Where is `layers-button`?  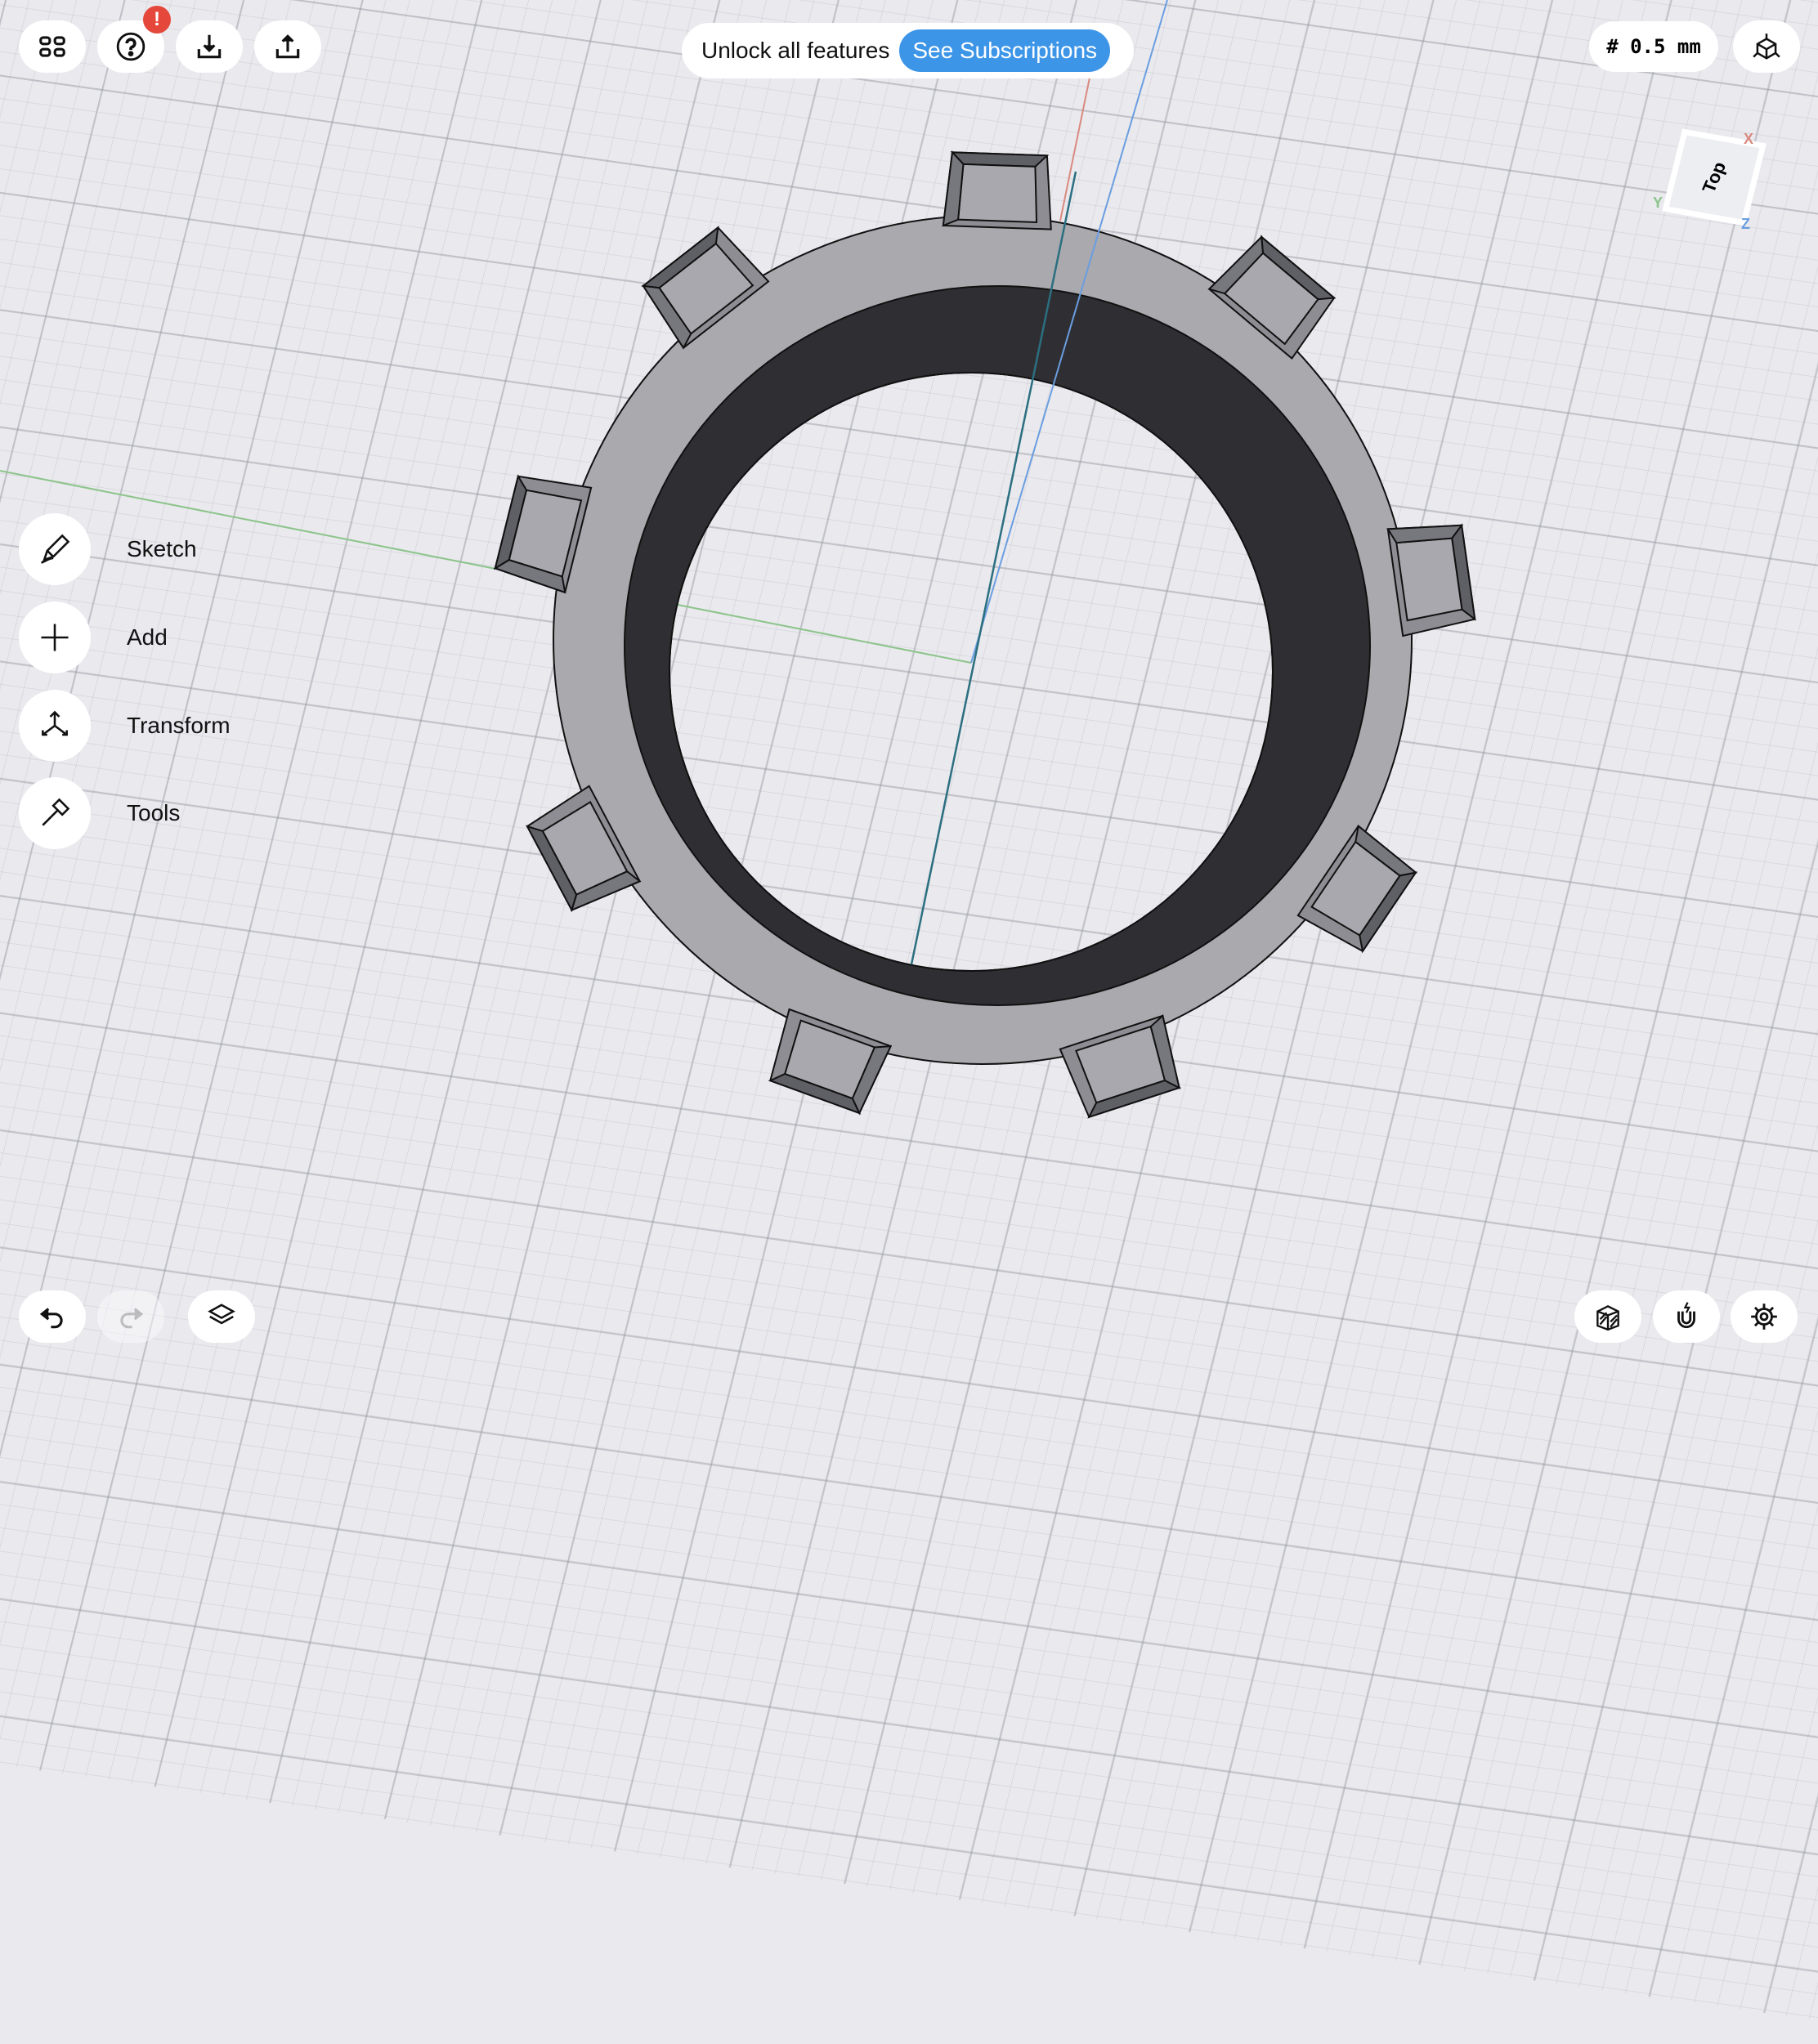 layers-button is located at coordinates (222, 1316).